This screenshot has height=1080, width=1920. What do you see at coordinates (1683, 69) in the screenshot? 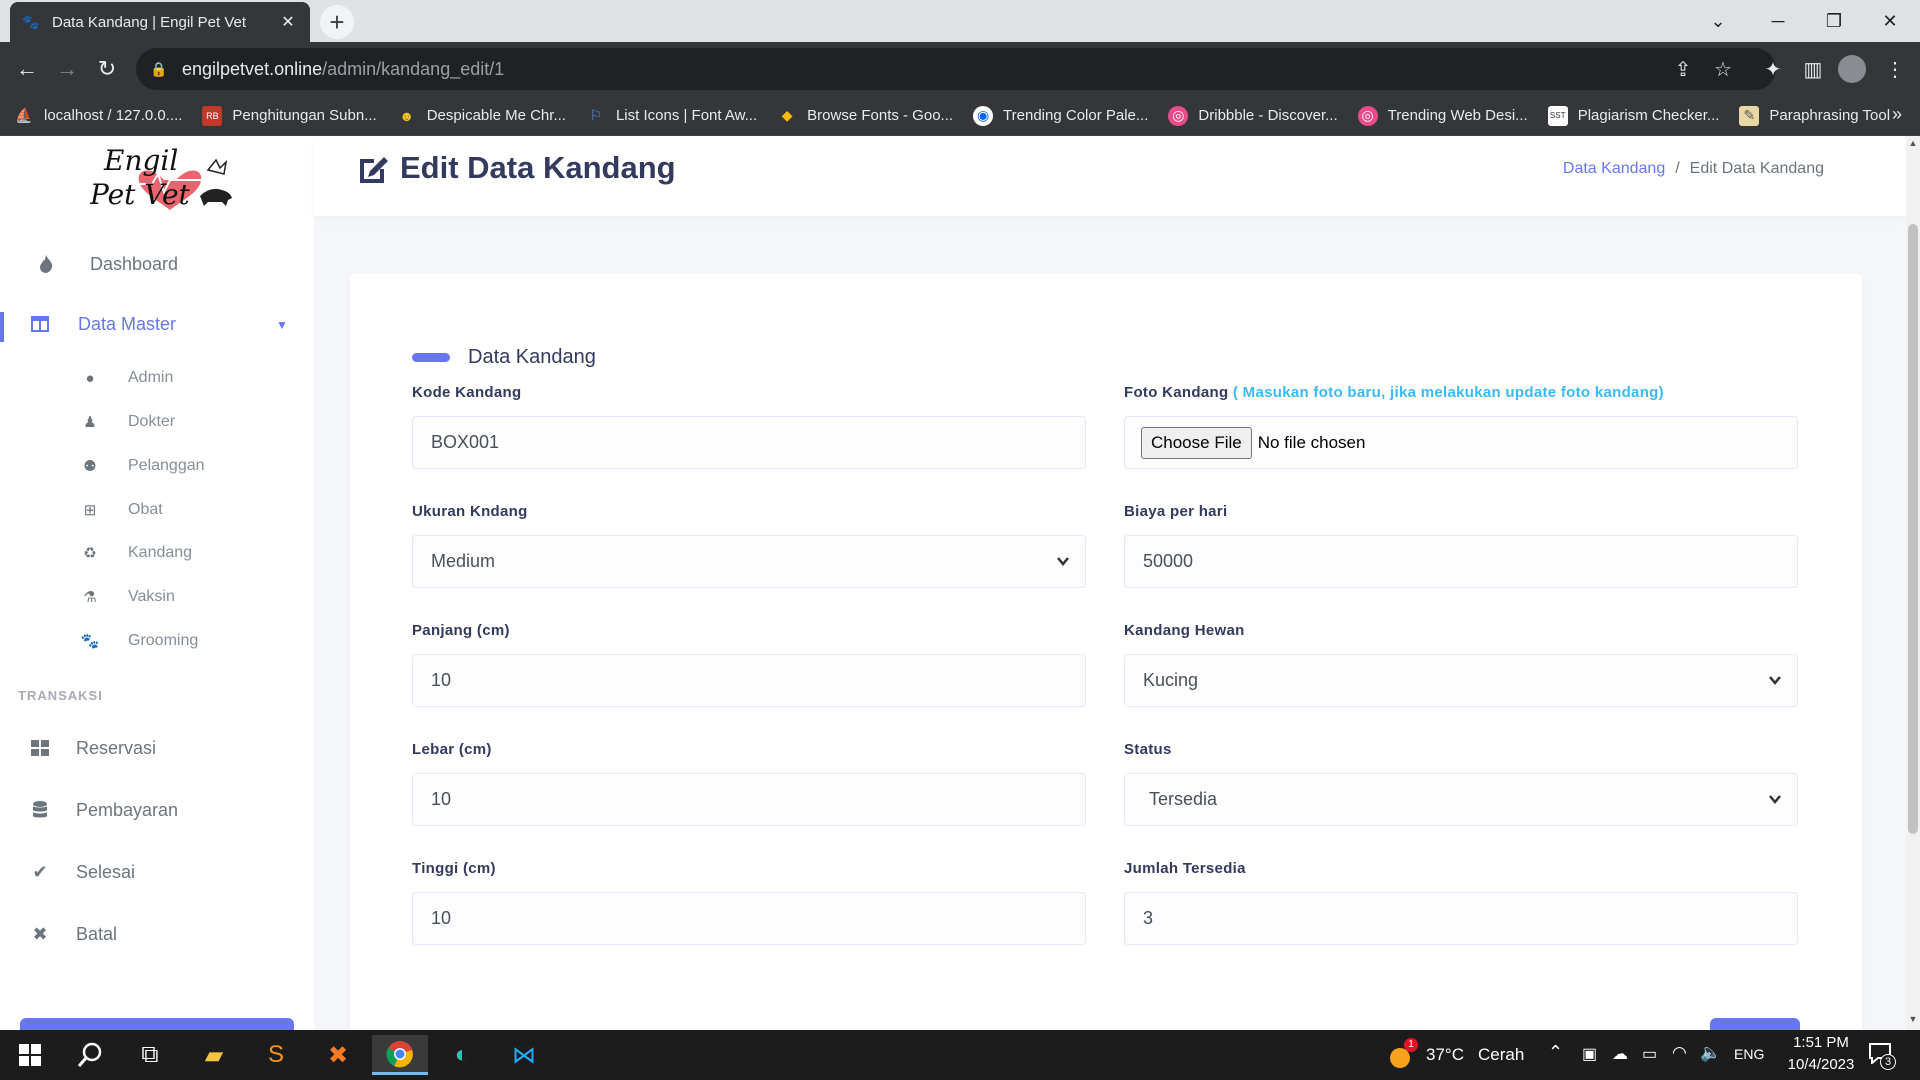
I see `share-icon: ⇪` at bounding box center [1683, 69].